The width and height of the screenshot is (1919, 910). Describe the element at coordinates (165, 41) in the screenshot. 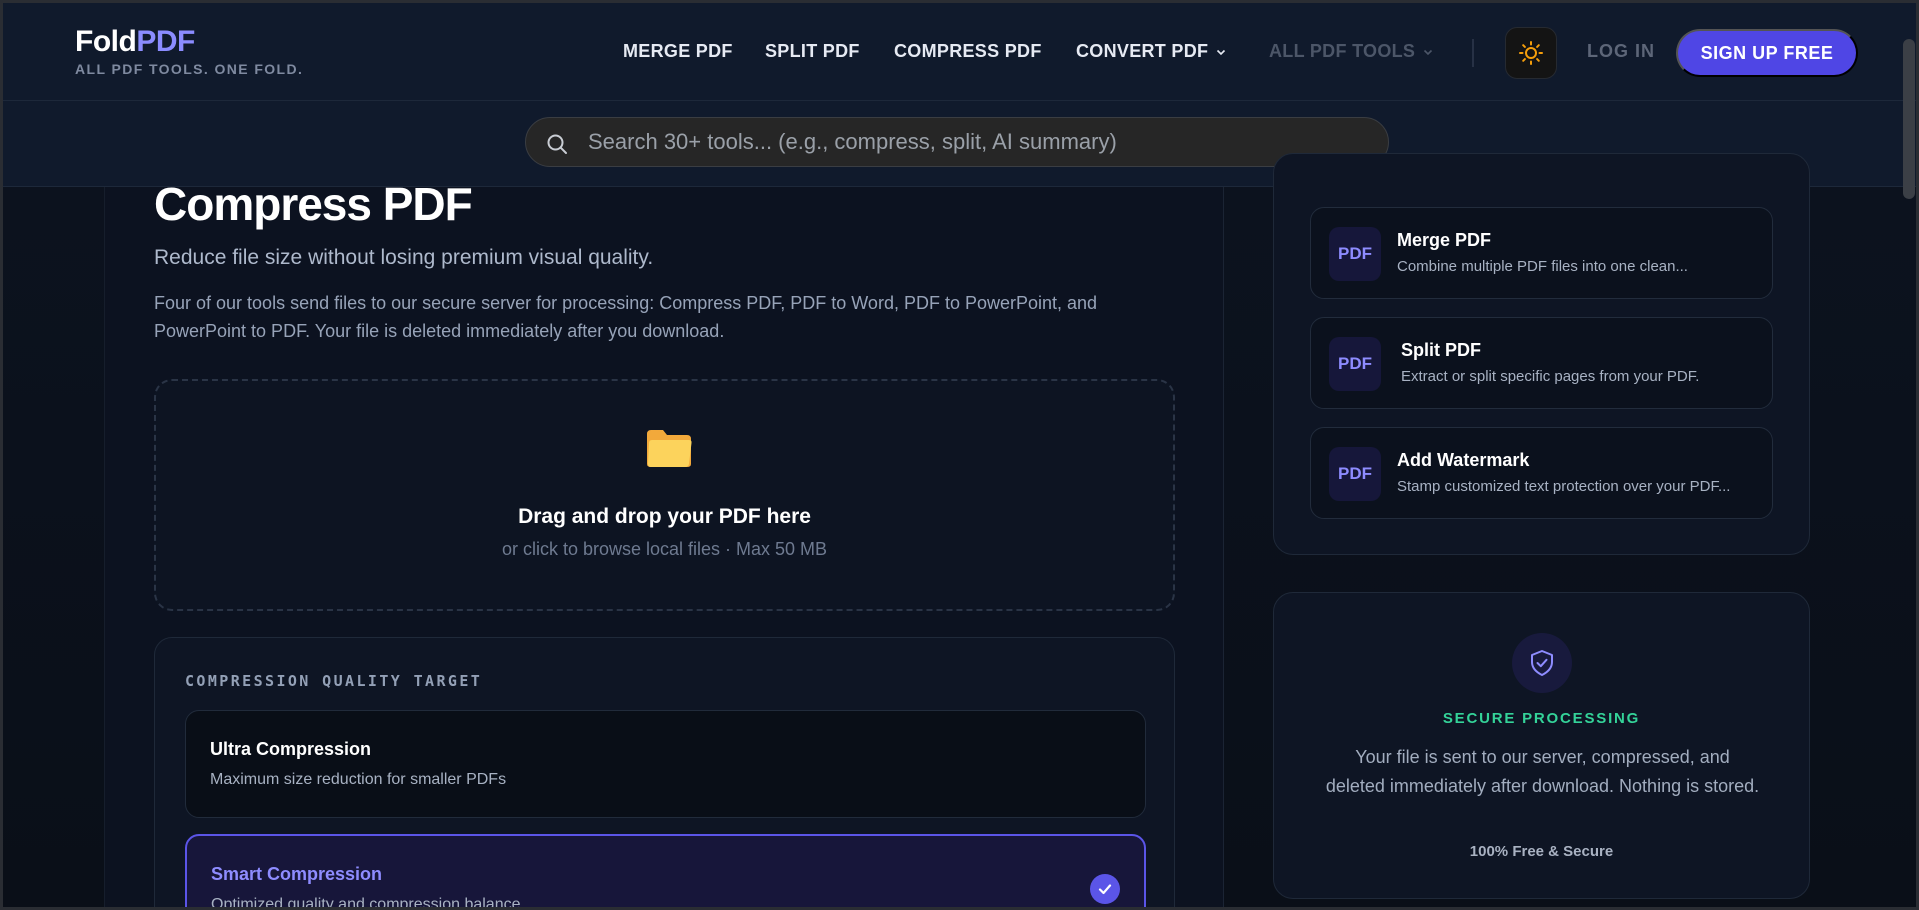

I see `brand-name-pdf: PDF` at that location.